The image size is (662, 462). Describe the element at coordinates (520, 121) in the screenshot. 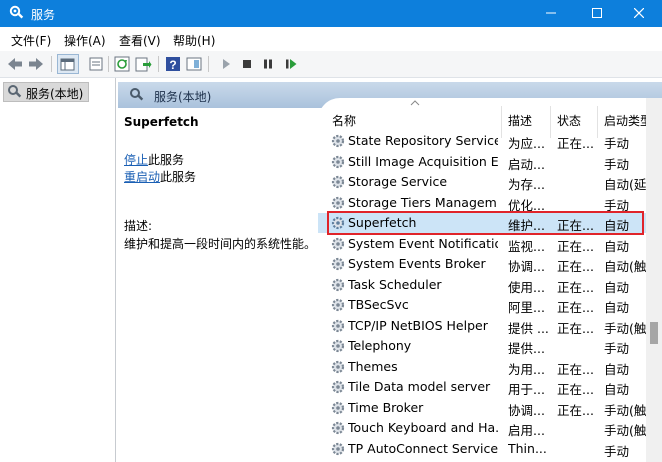

I see `column-description-label: 描述` at that location.